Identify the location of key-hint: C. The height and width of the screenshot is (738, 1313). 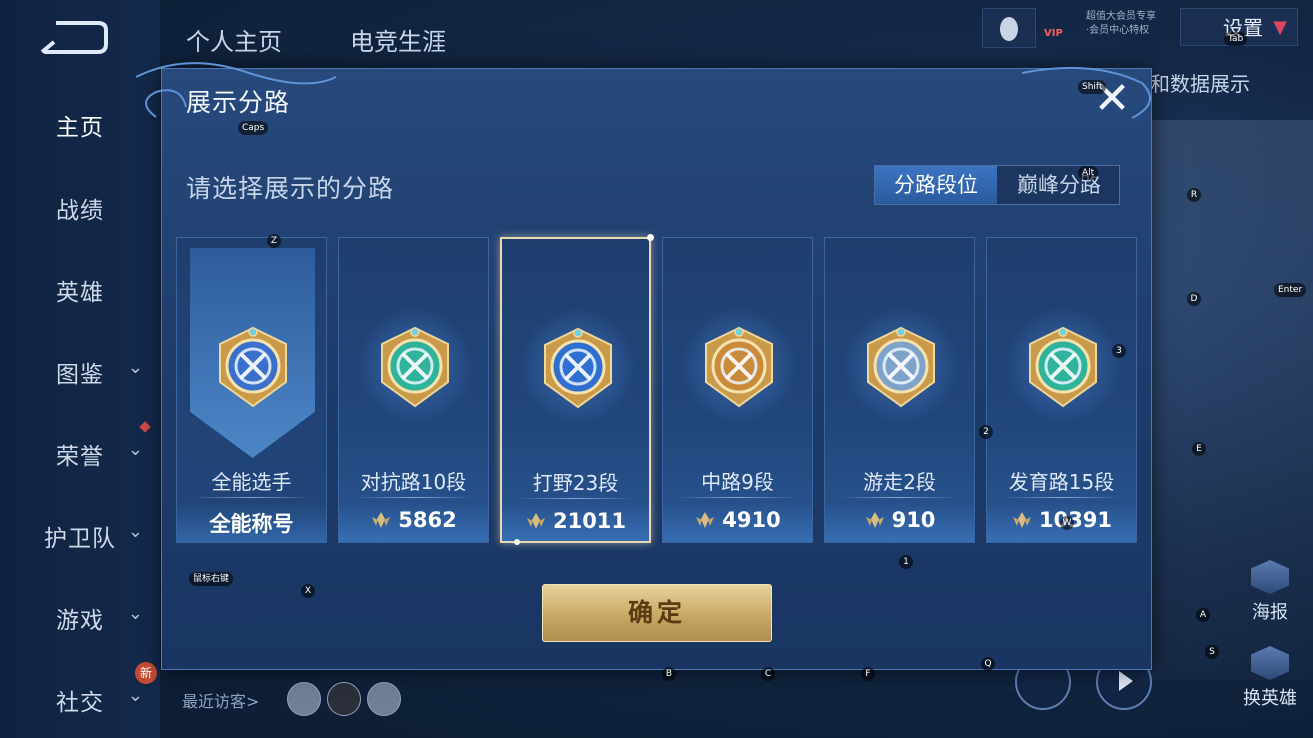
(768, 674).